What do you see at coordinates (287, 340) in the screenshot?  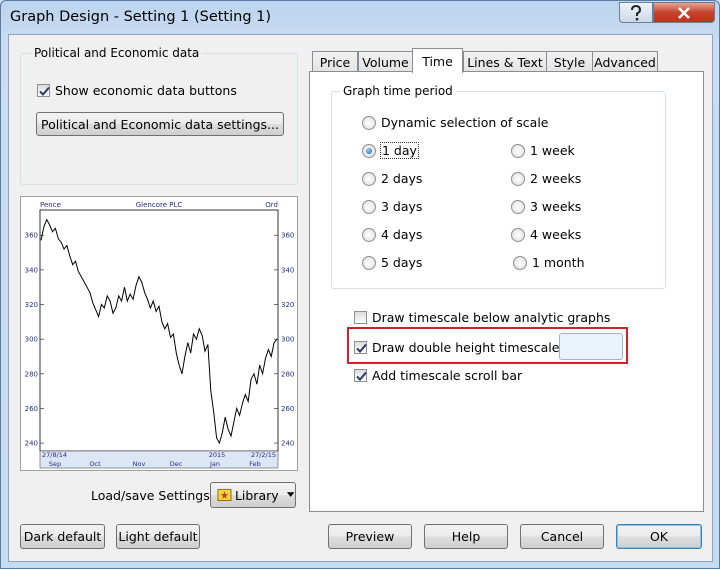 I see `y-tick-right-300: 300` at bounding box center [287, 340].